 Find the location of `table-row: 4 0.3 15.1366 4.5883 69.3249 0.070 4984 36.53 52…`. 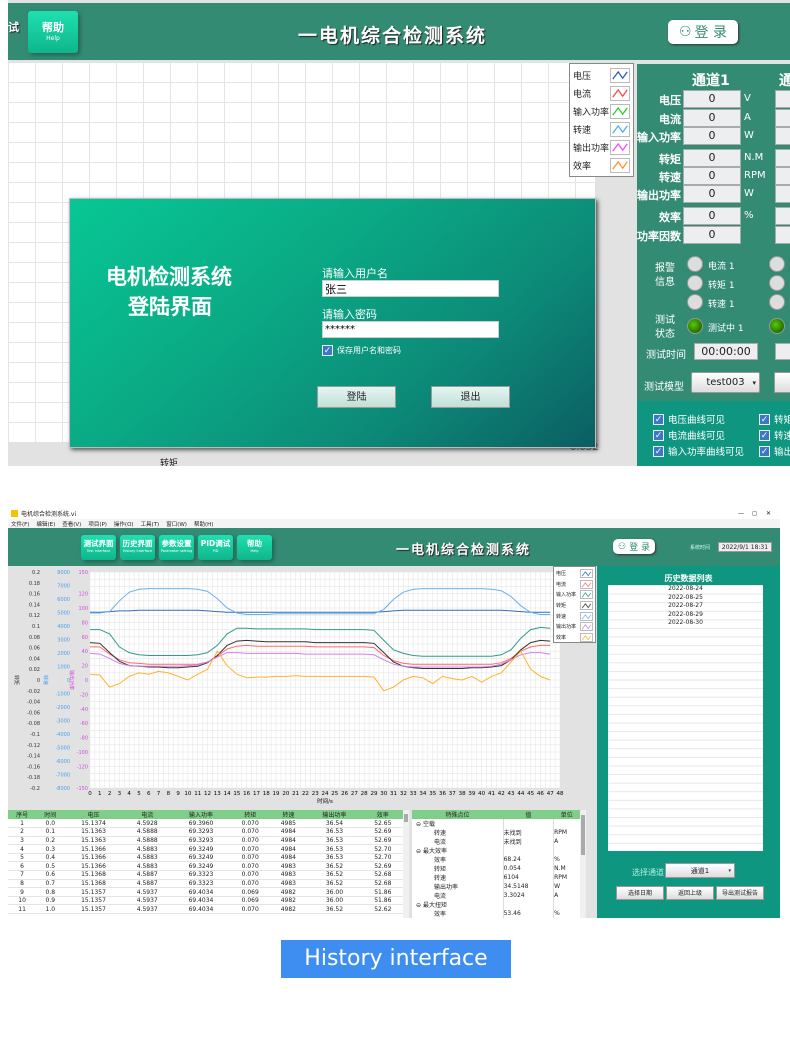

table-row: 4 0.3 15.1366 4.5883 69.3249 0.070 4984 36.53 52… is located at coordinates (205, 849).